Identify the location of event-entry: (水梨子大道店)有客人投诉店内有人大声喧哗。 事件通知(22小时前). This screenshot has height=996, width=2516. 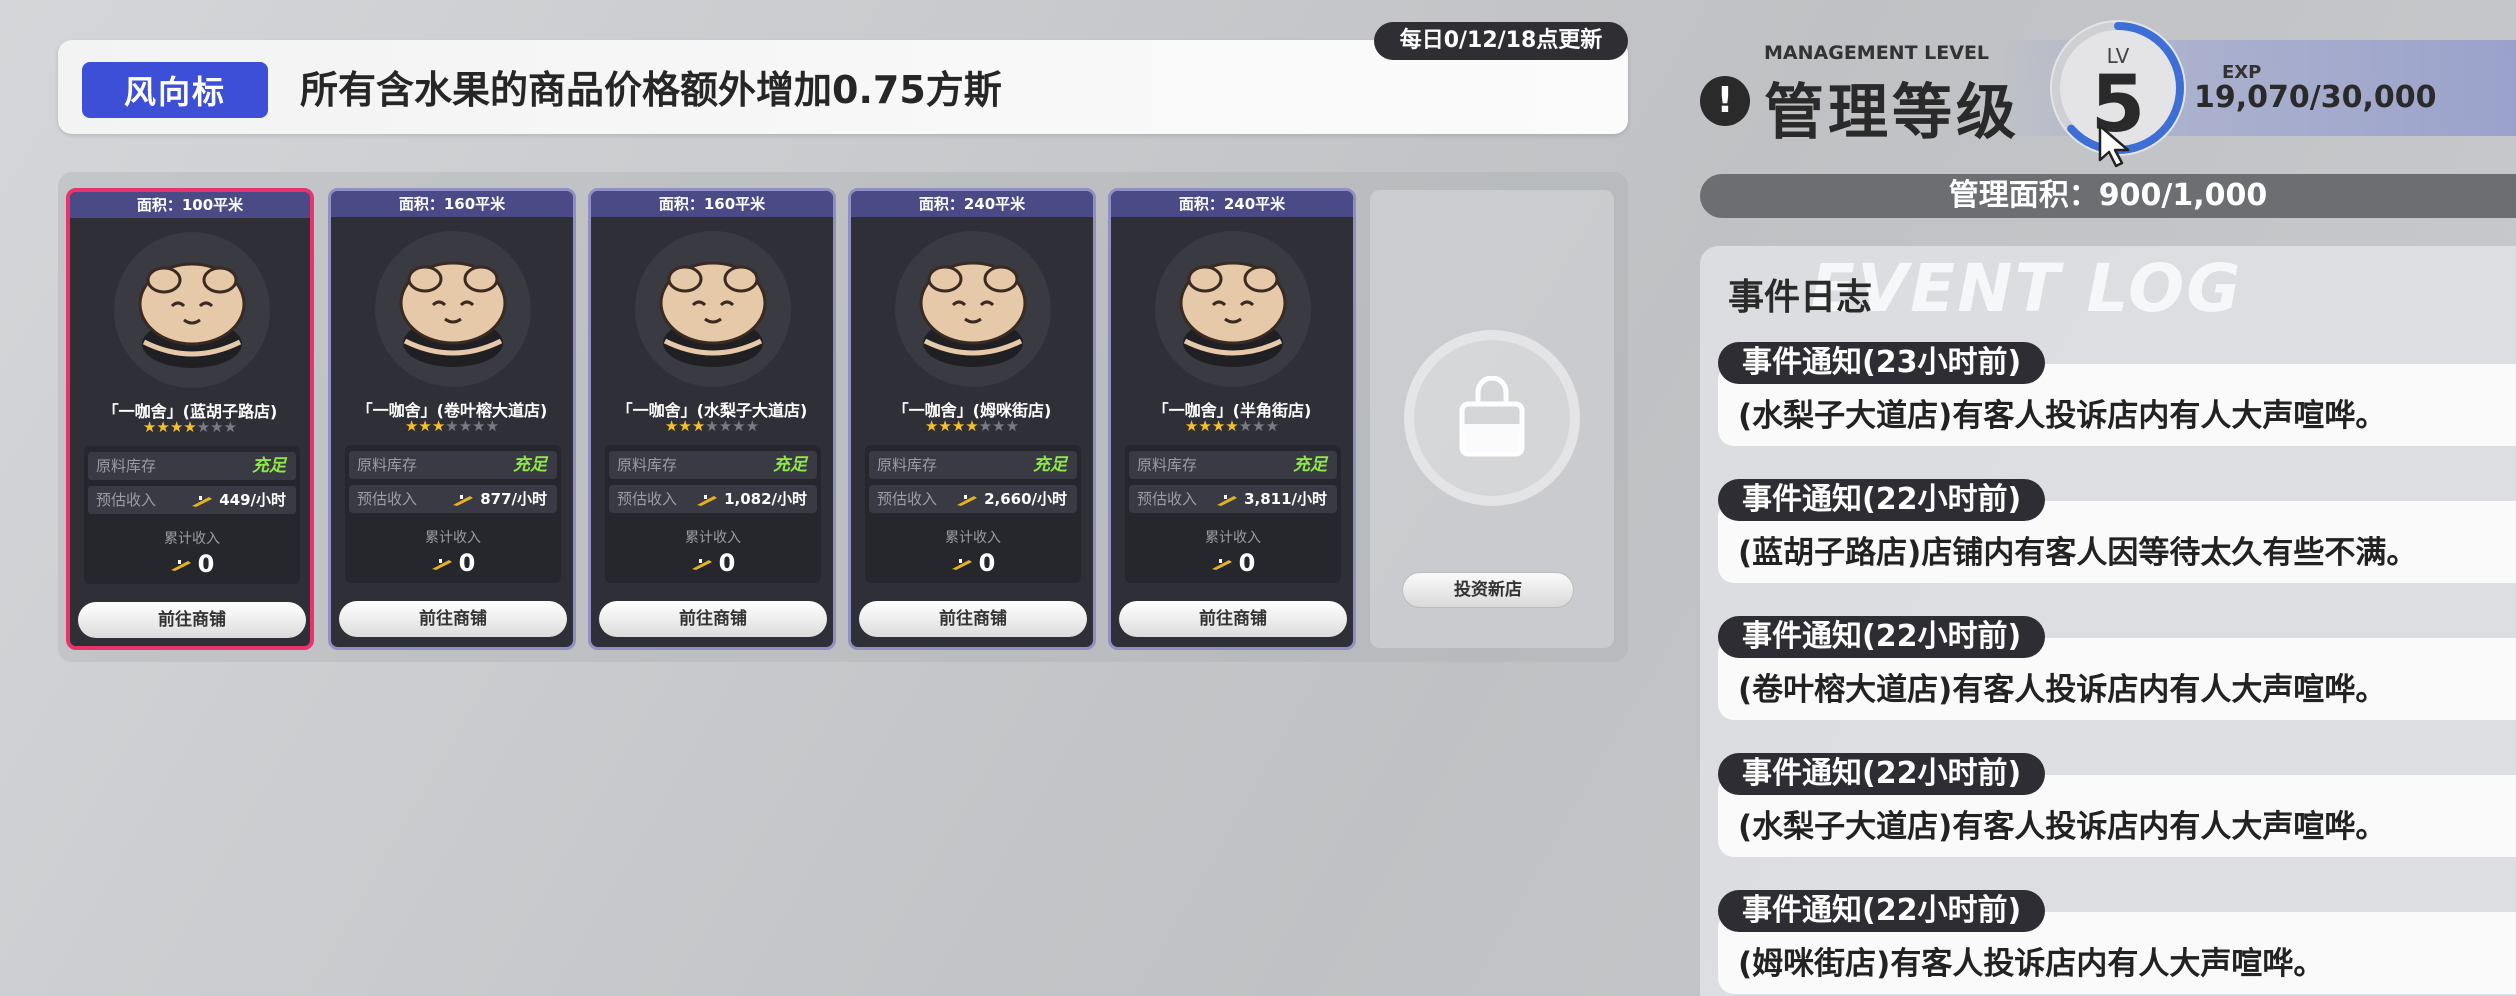
(2117, 805).